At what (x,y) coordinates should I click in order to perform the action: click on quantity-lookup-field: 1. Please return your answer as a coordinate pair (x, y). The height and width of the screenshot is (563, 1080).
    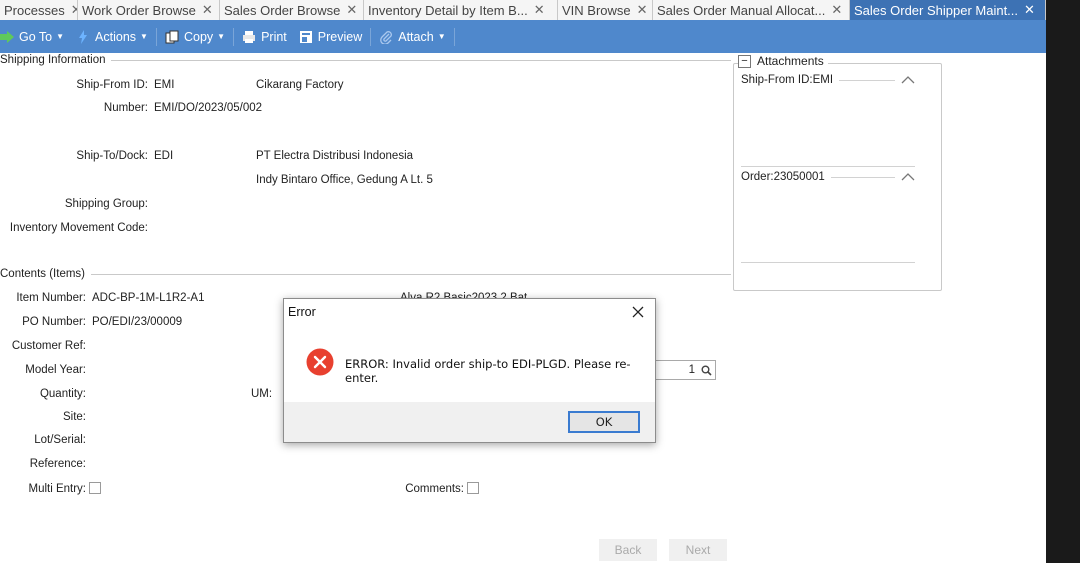
    Looking at the image, I should click on (684, 370).